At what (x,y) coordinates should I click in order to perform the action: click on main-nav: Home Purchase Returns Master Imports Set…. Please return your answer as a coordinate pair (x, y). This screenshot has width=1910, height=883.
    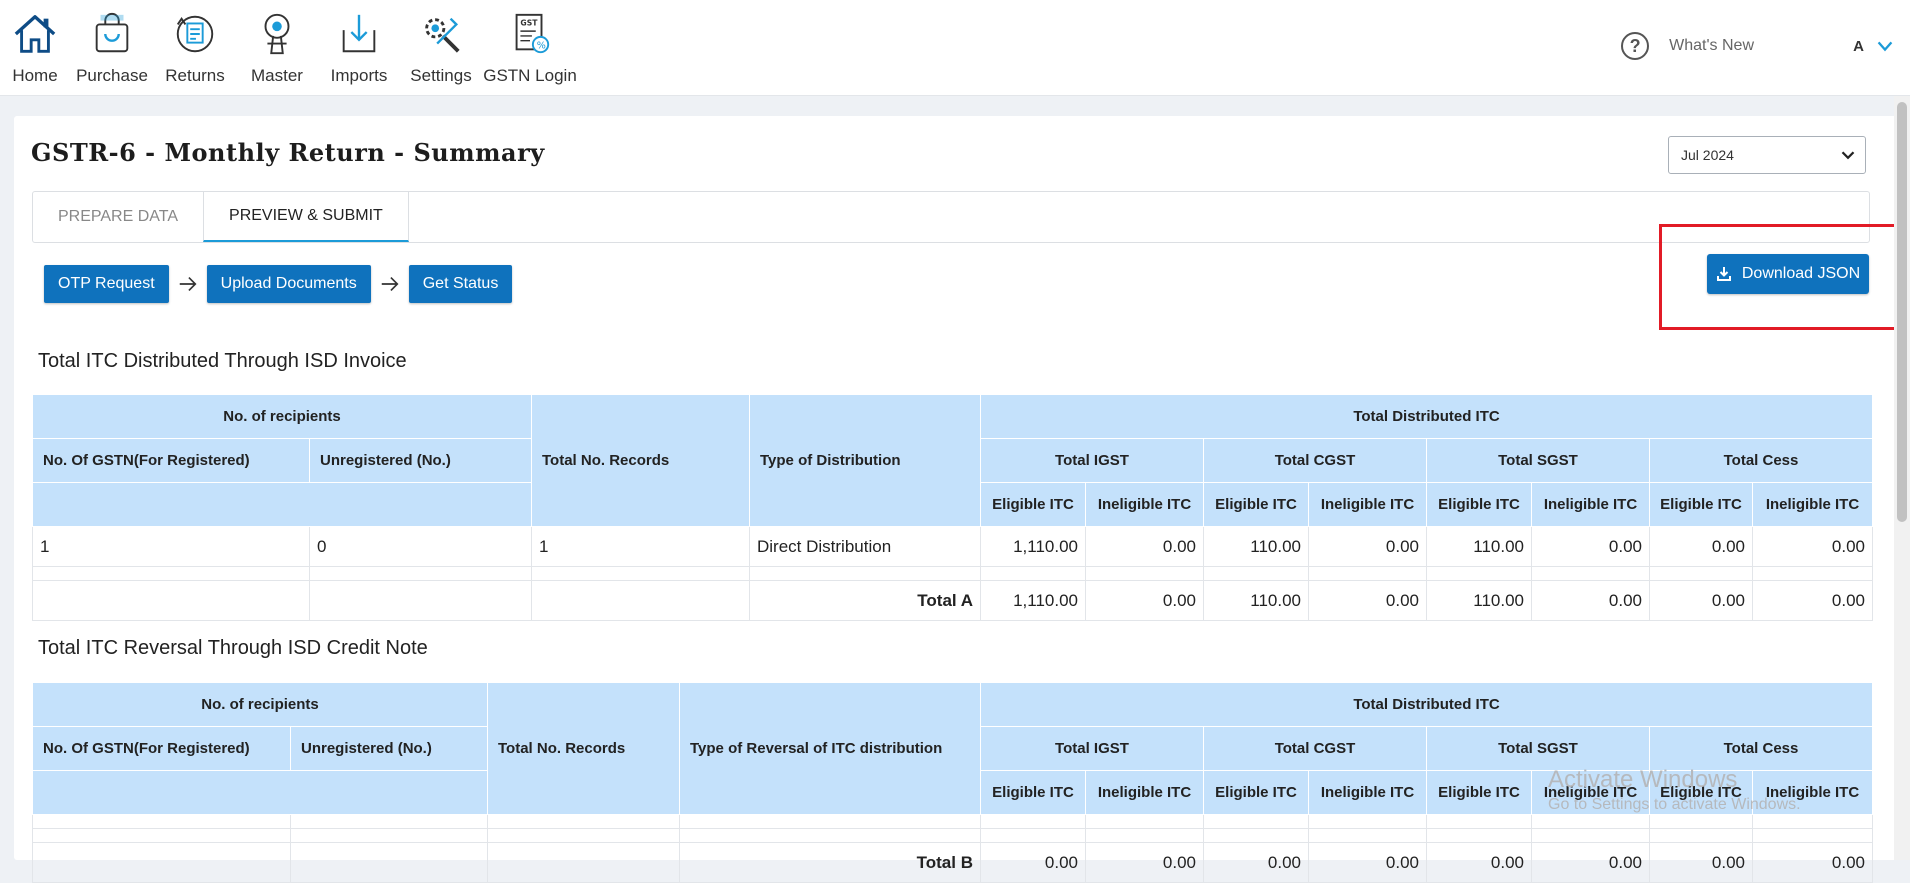
    Looking at the image, I should click on (289, 50).